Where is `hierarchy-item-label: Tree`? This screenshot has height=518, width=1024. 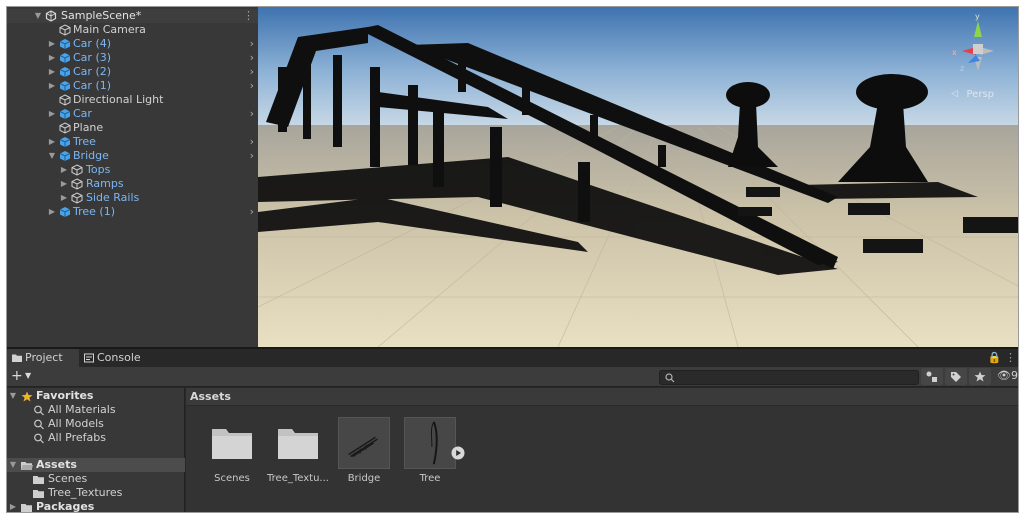 hierarchy-item-label: Tree is located at coordinates (84, 141).